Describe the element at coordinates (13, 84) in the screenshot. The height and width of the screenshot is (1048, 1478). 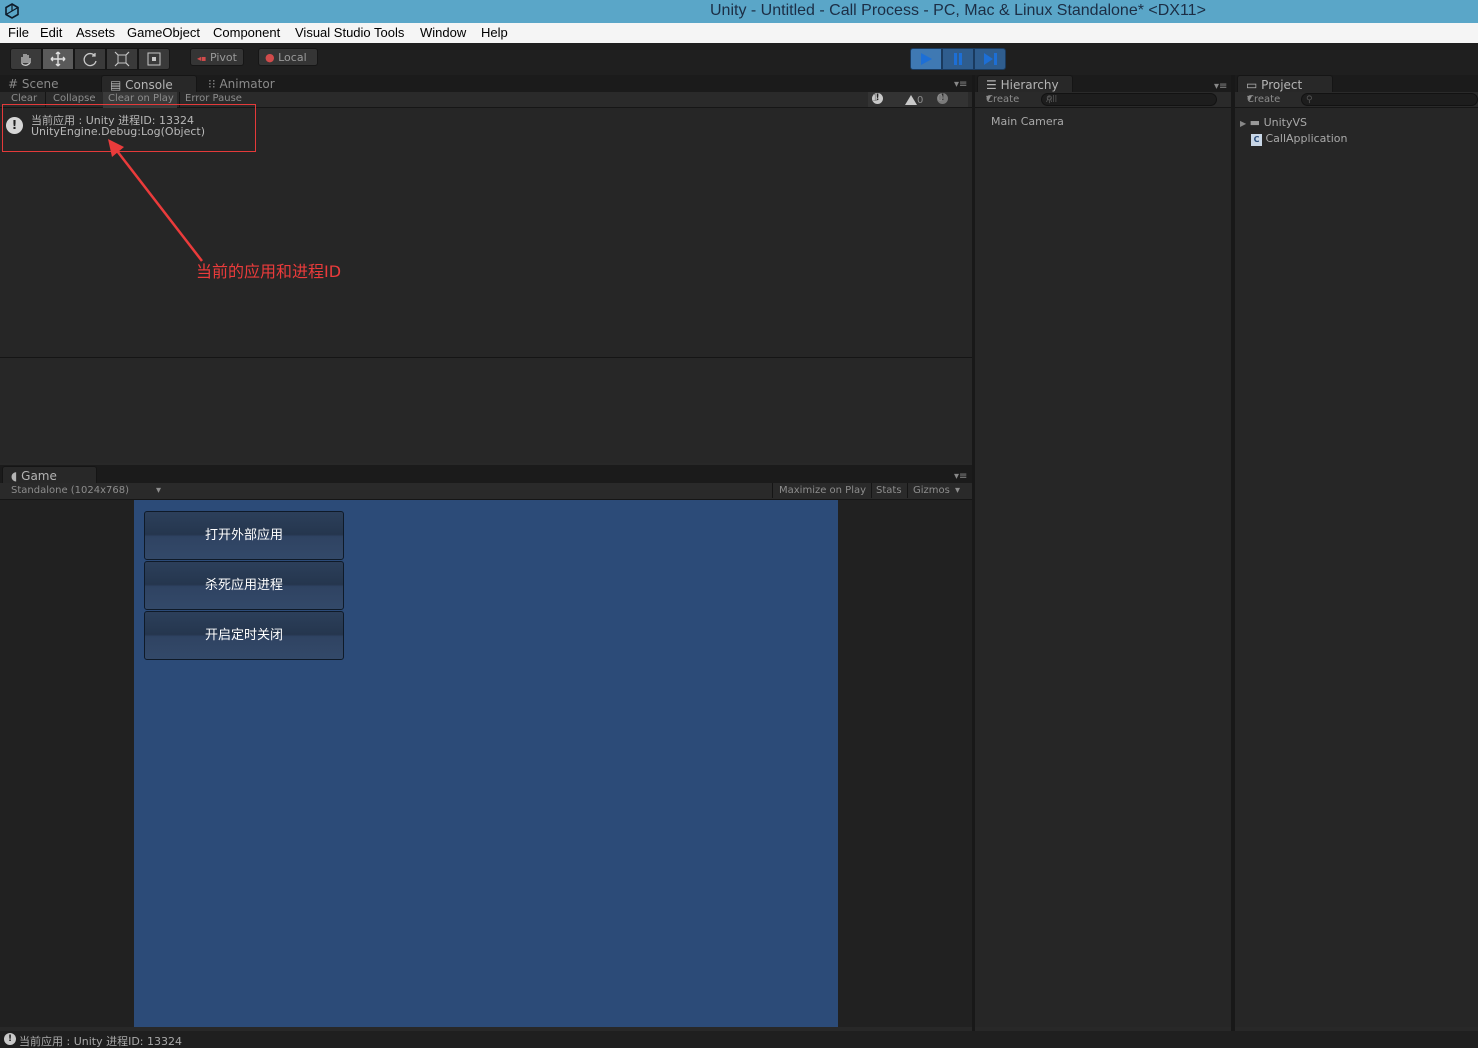
I see `grid-icon: #` at that location.